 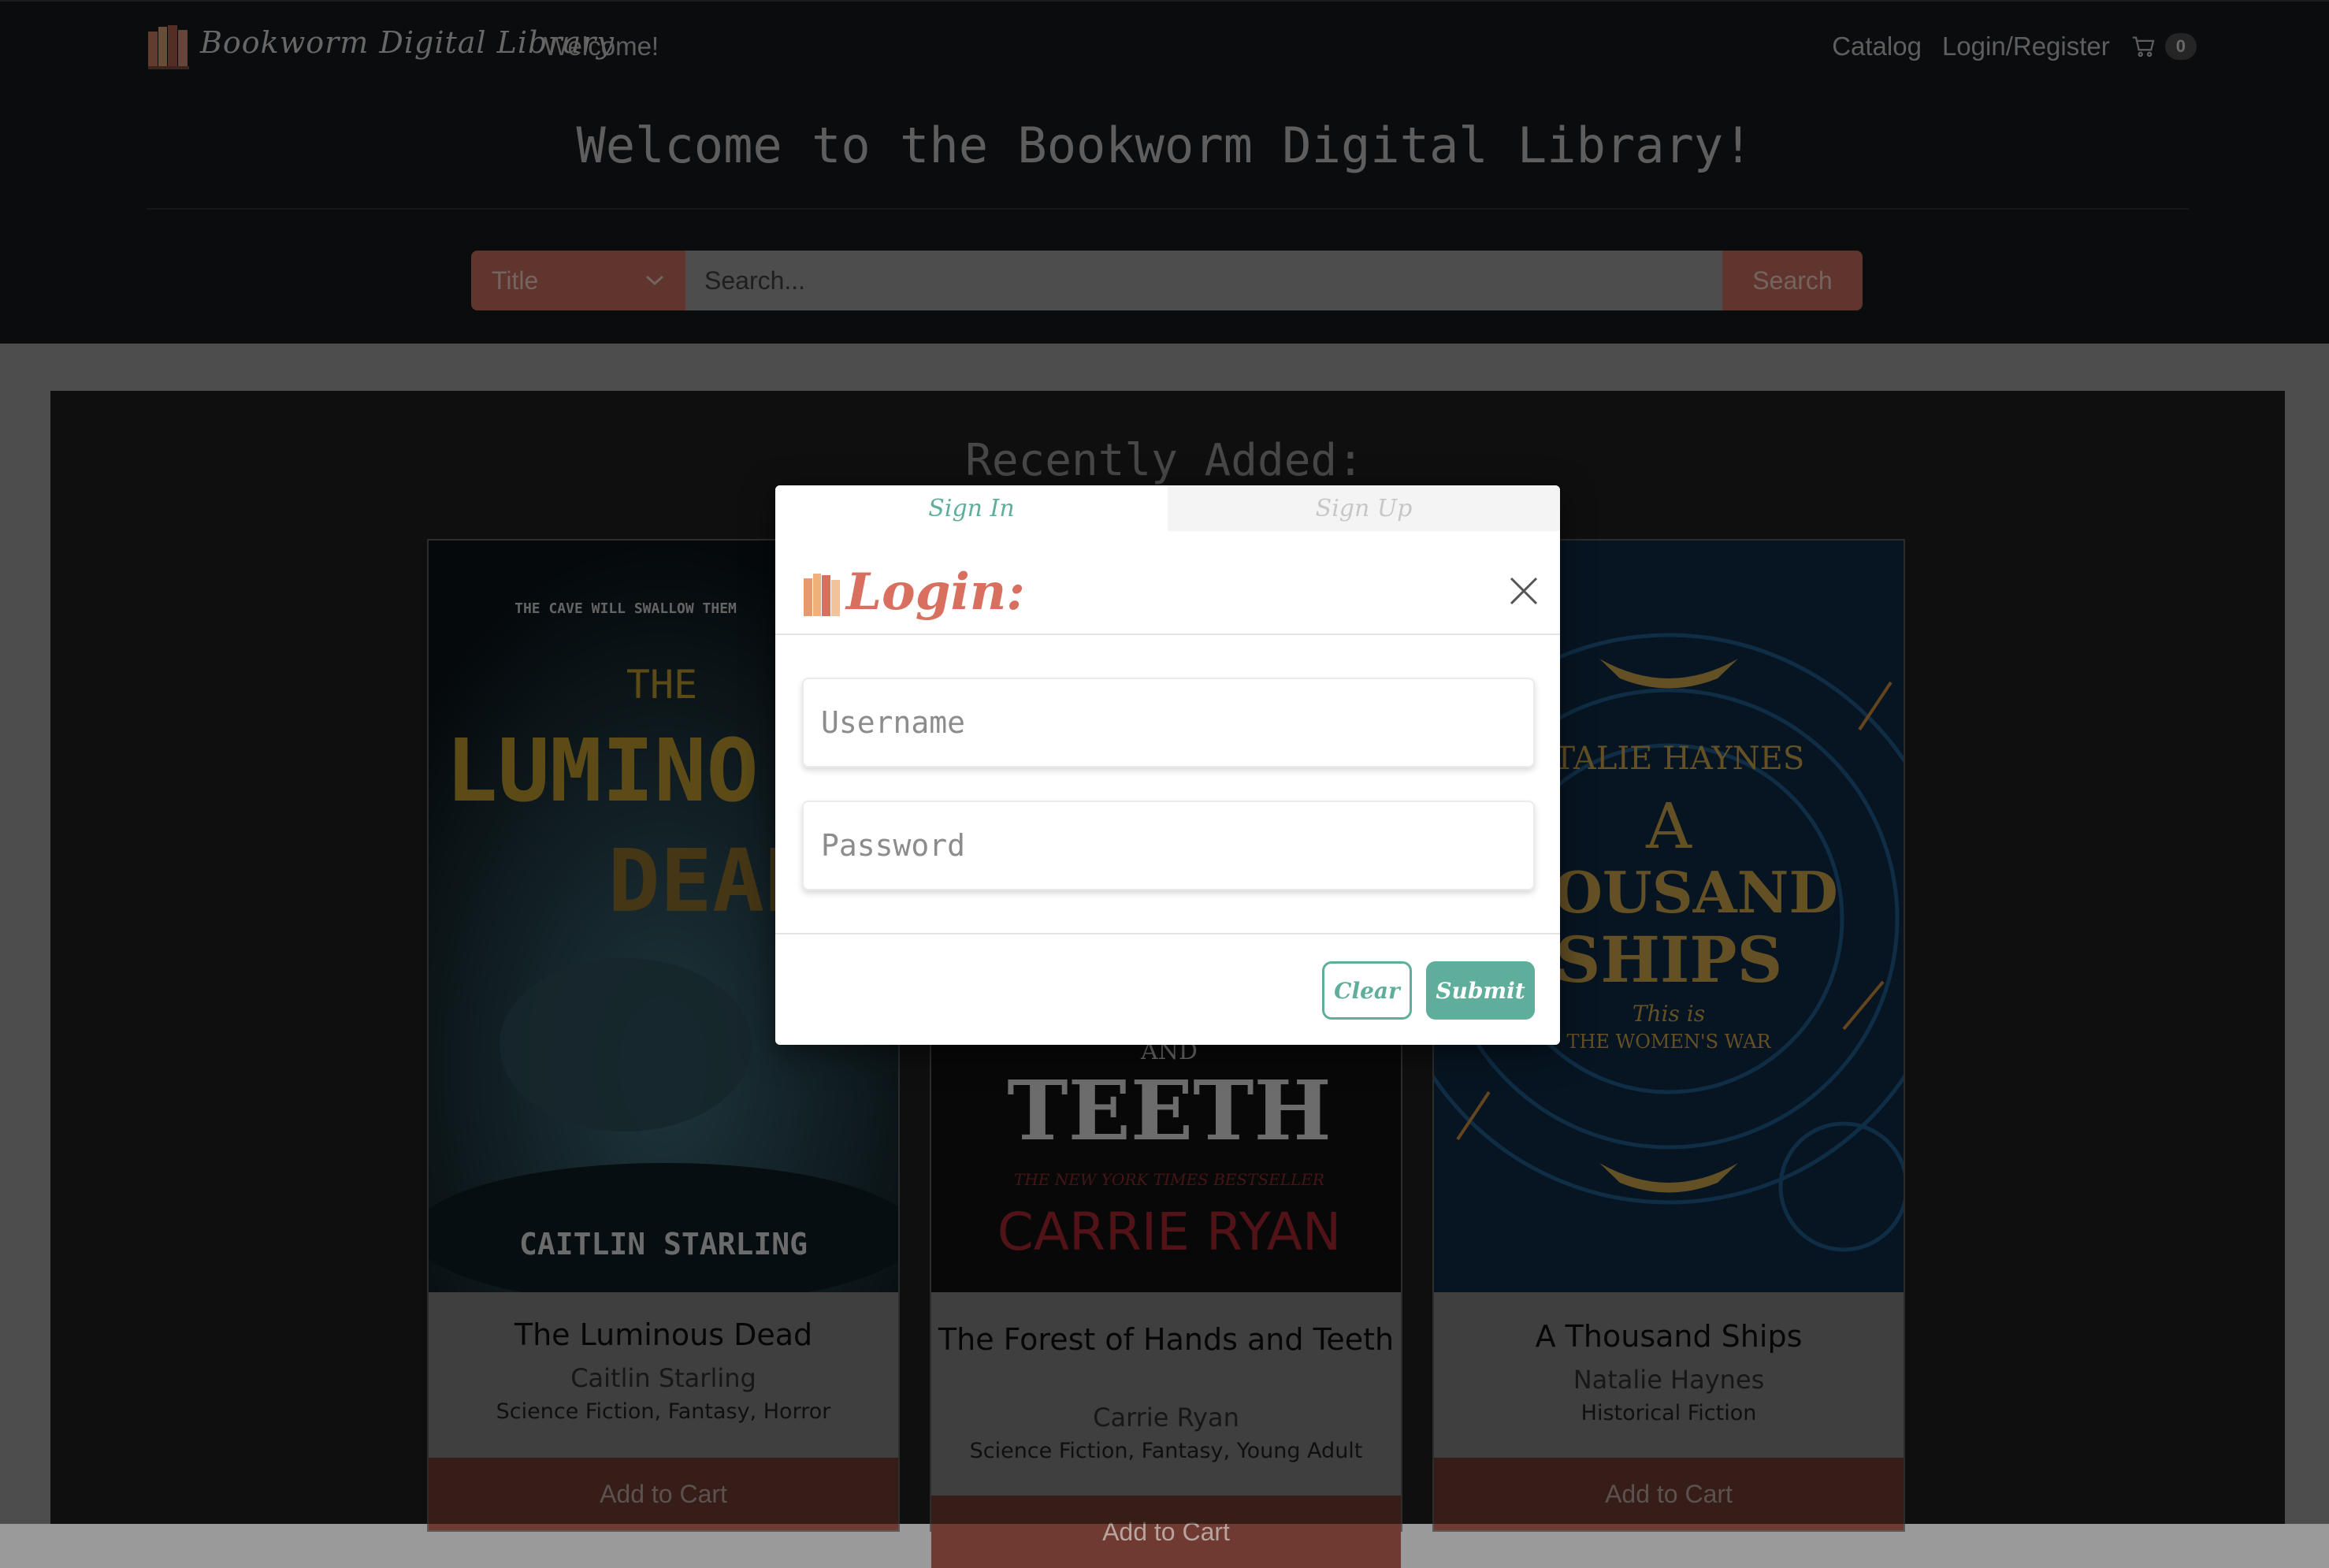 What do you see at coordinates (935, 592) in the screenshot?
I see `login-title: Login:` at bounding box center [935, 592].